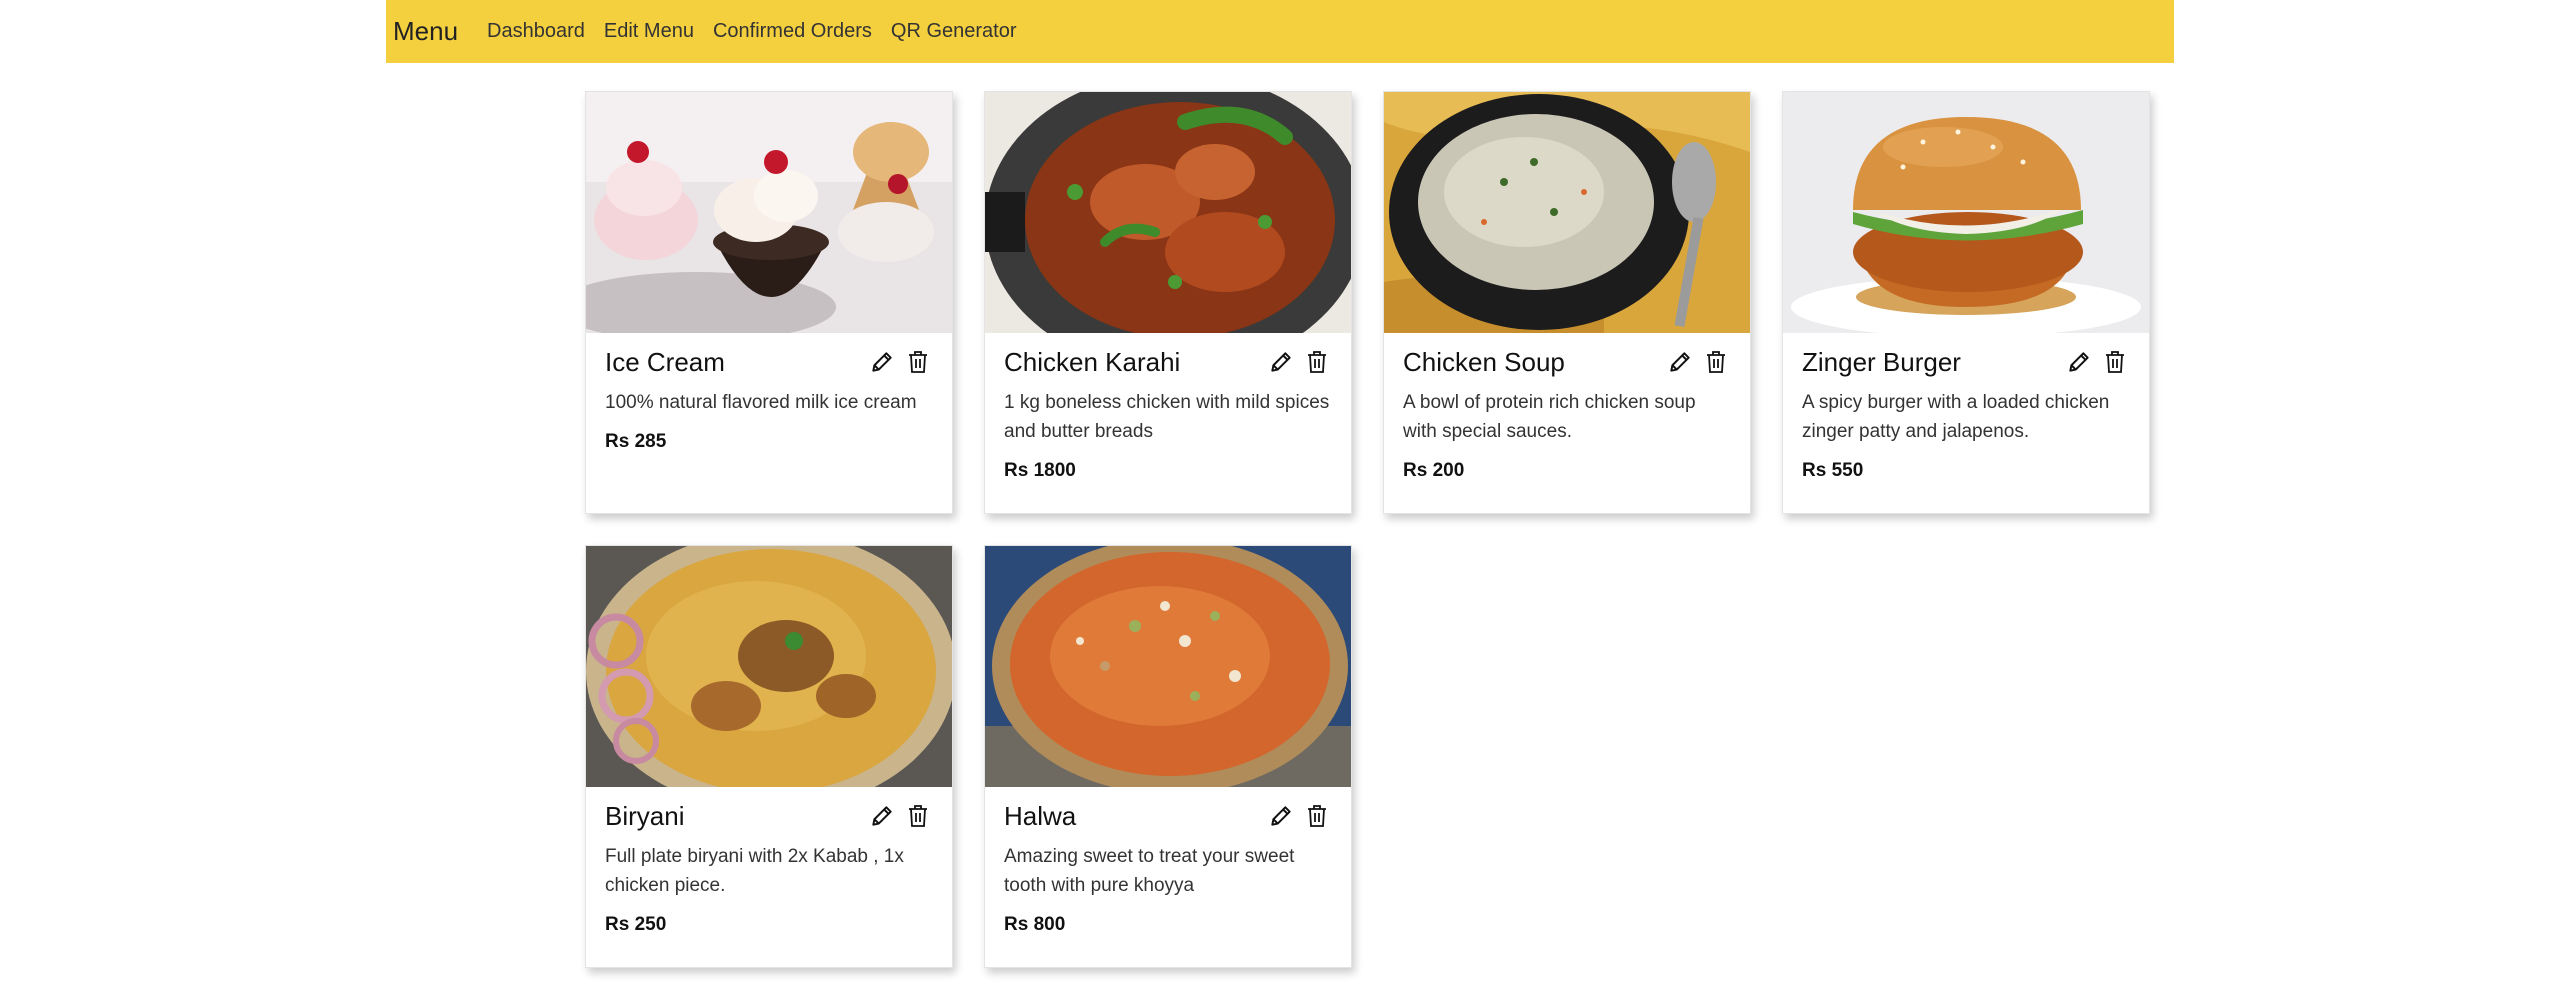  I want to click on food-image-zinger-burger, so click(1966, 212).